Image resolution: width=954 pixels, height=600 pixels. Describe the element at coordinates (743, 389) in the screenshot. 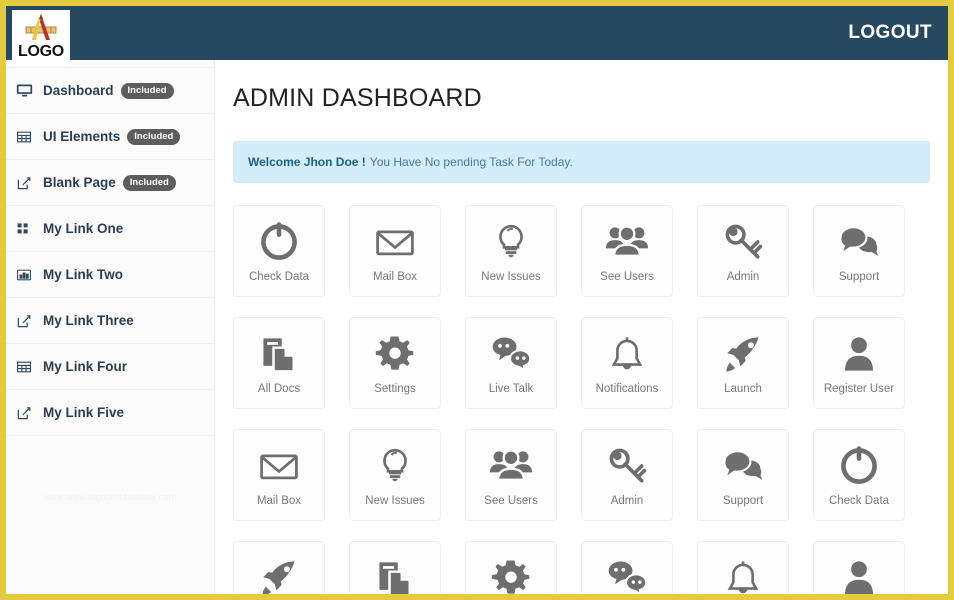

I see `tile-label: Launch` at that location.